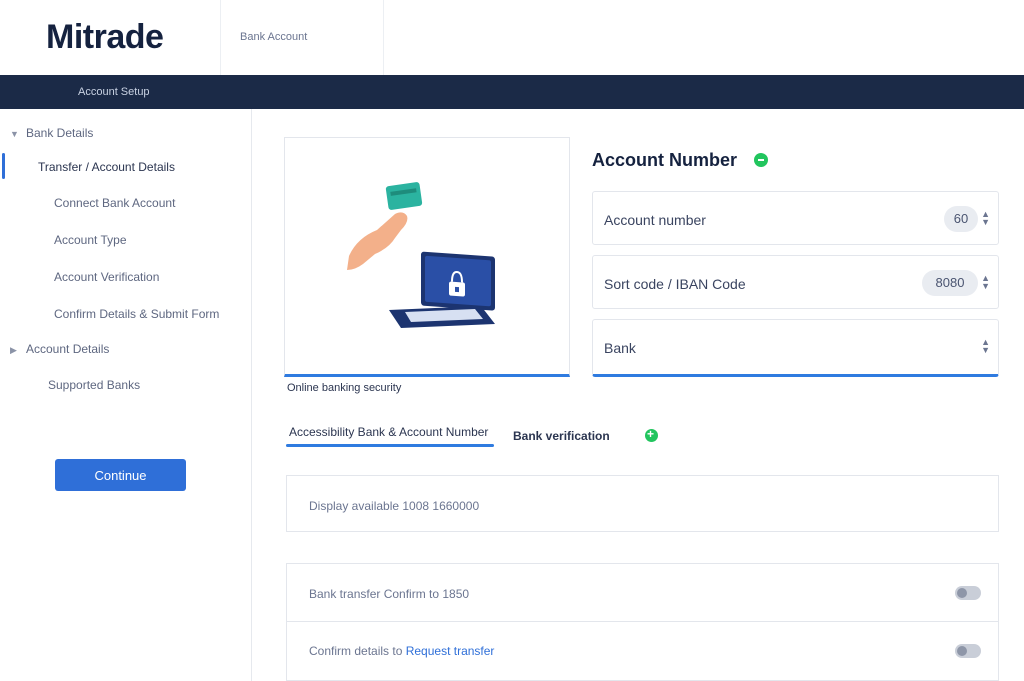  I want to click on divider, so click(642, 621).